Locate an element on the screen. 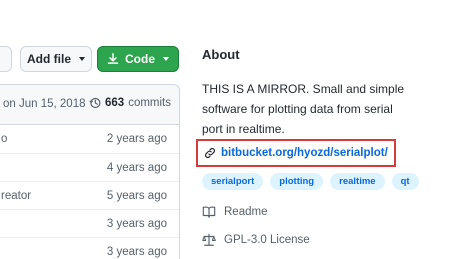 The image size is (474, 259). topic-tag: plotting is located at coordinates (297, 181).